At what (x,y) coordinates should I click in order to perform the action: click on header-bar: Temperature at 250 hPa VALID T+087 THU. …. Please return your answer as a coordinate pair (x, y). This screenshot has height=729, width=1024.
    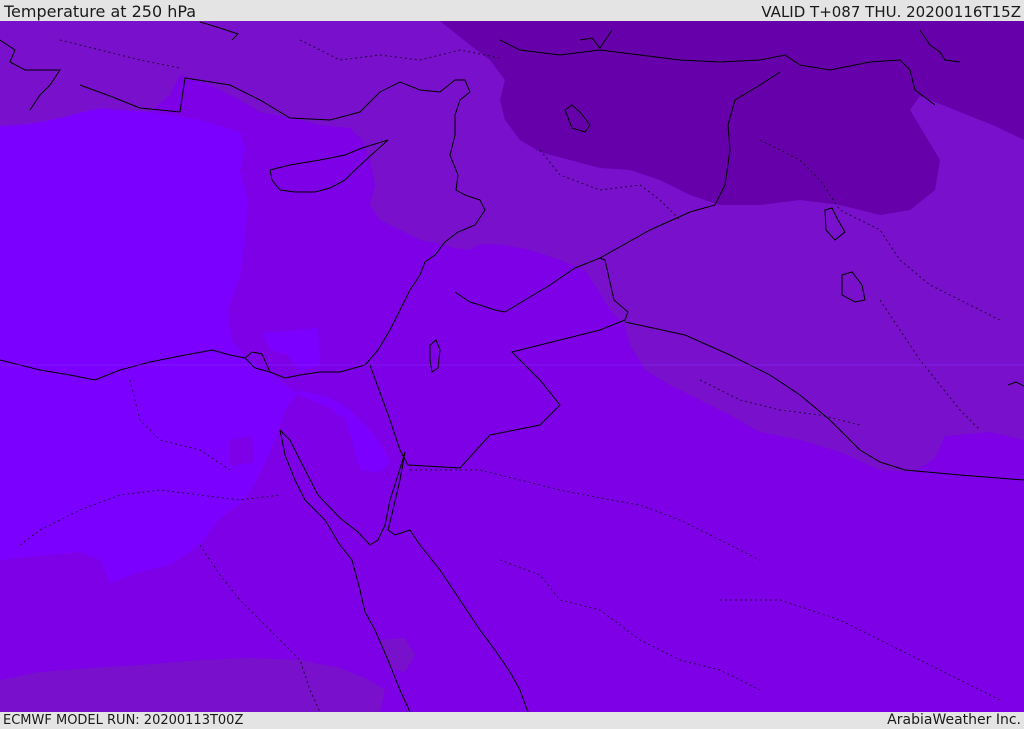
    Looking at the image, I should click on (512, 10).